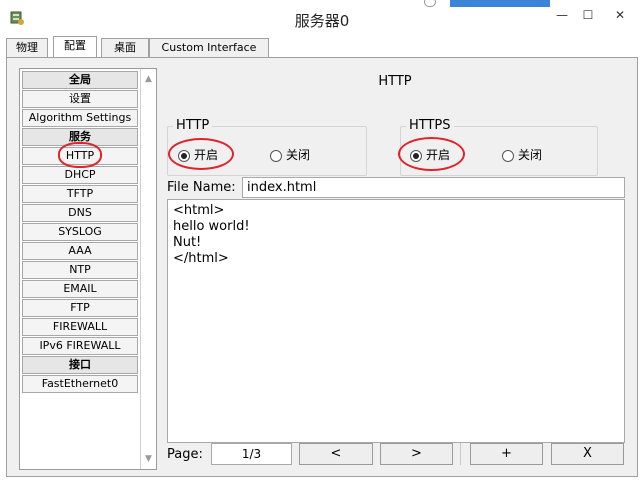 The width and height of the screenshot is (644, 490). What do you see at coordinates (562, 16) in the screenshot?
I see `minimize-button: —` at bounding box center [562, 16].